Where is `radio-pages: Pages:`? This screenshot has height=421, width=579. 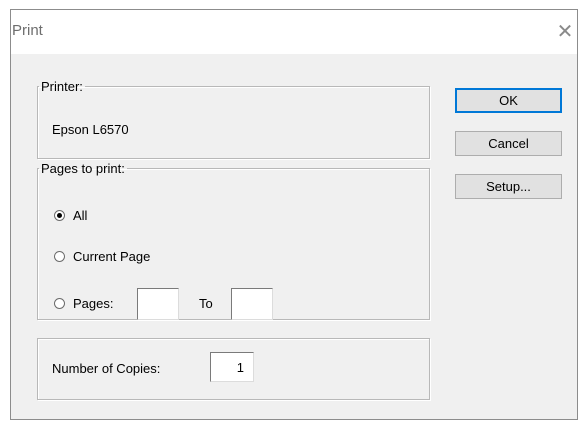 radio-pages: Pages: is located at coordinates (83, 303).